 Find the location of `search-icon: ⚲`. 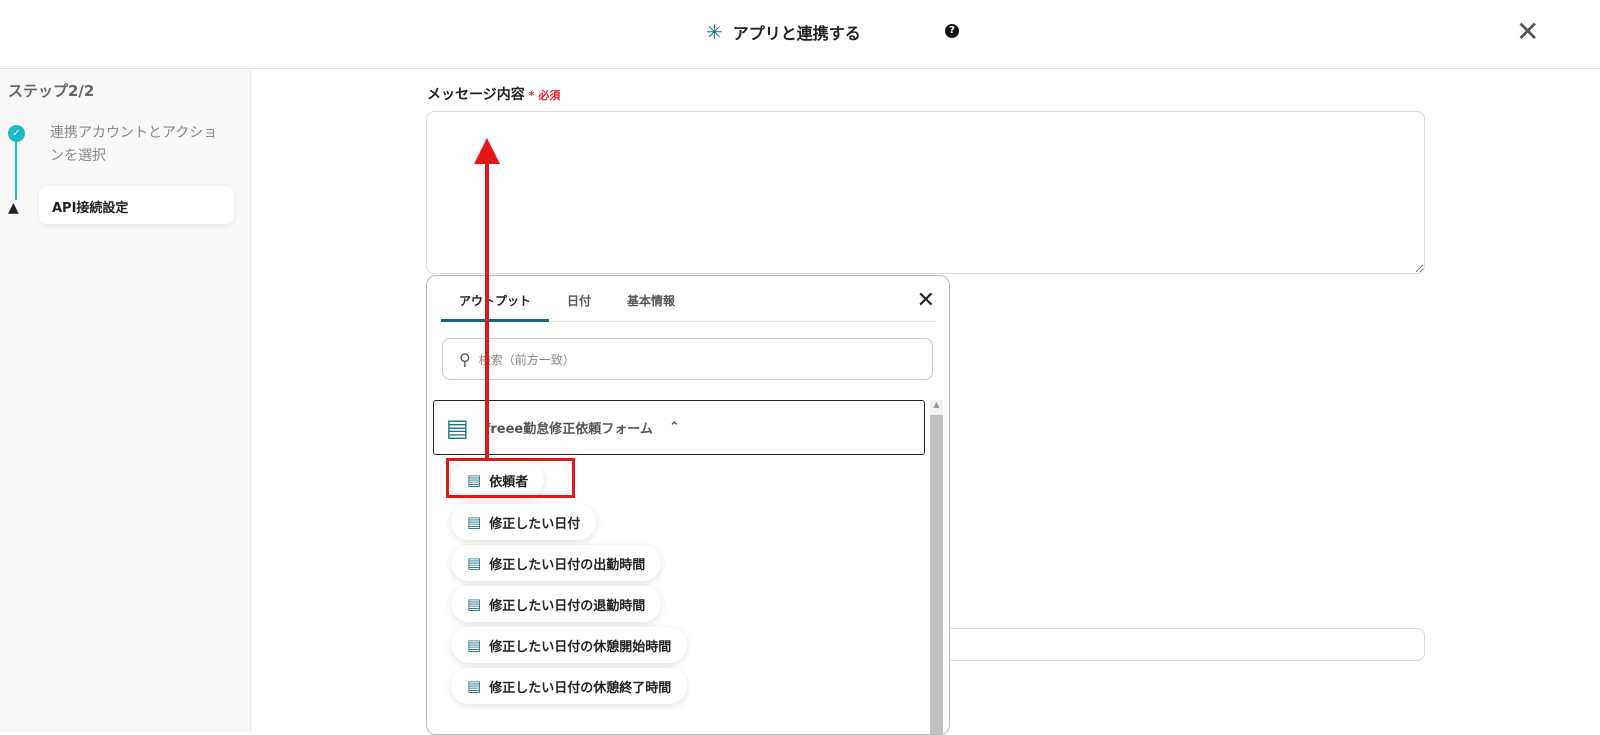

search-icon: ⚲ is located at coordinates (465, 359).